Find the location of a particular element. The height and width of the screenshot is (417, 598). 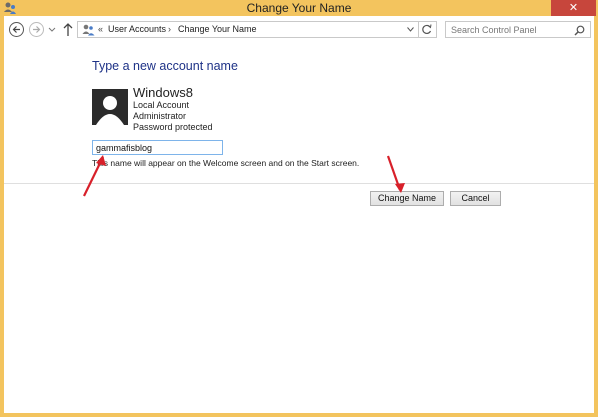

recent-locations-chevron-icon is located at coordinates (52, 29).